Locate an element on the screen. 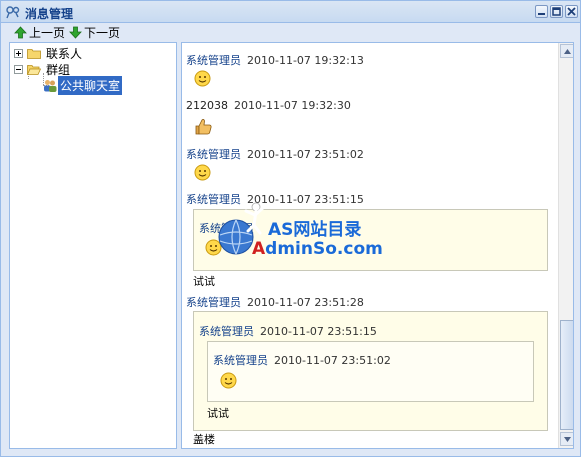 The image size is (581, 457). tree-node-public-chatroom: 公共聊天室 is located at coordinates (83, 85).